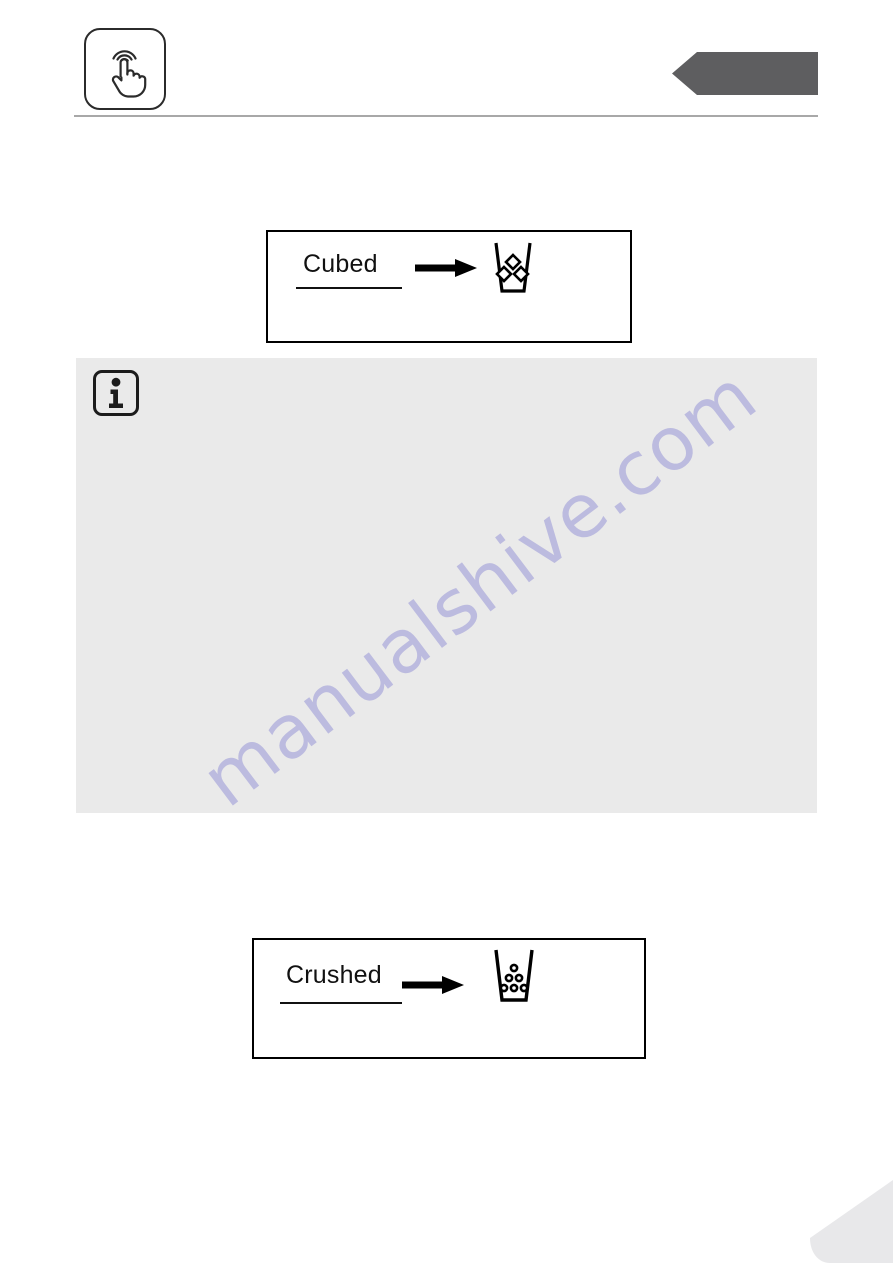 The width and height of the screenshot is (893, 1263). Describe the element at coordinates (449, 286) in the screenshot. I see `figure-box-cubed: Cubed` at that location.